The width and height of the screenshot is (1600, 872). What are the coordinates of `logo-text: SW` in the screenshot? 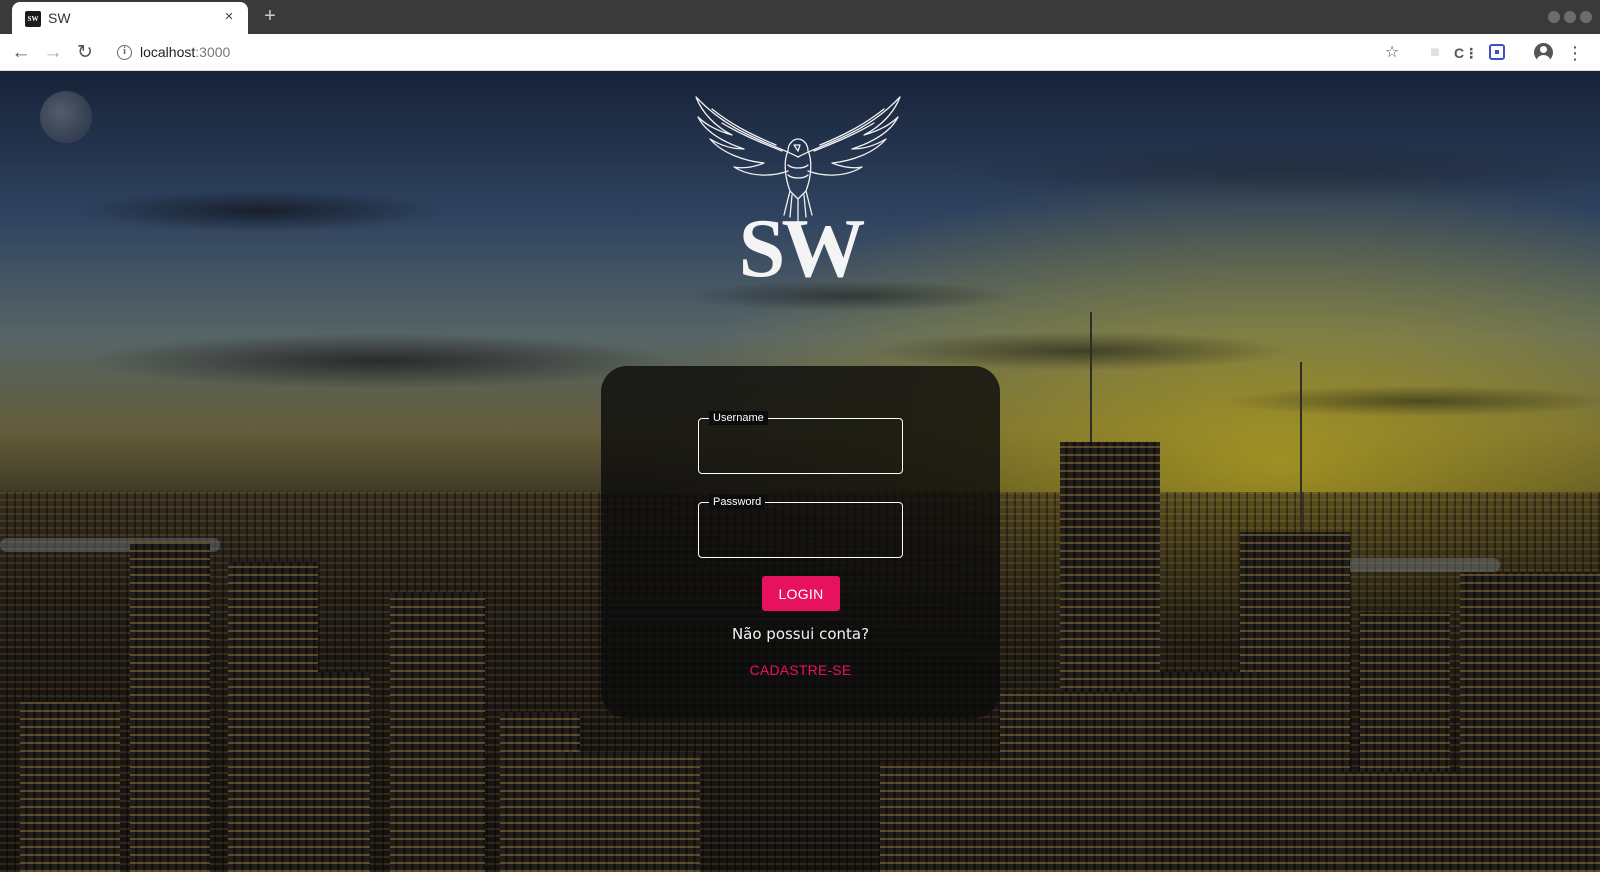 It's located at (802, 248).